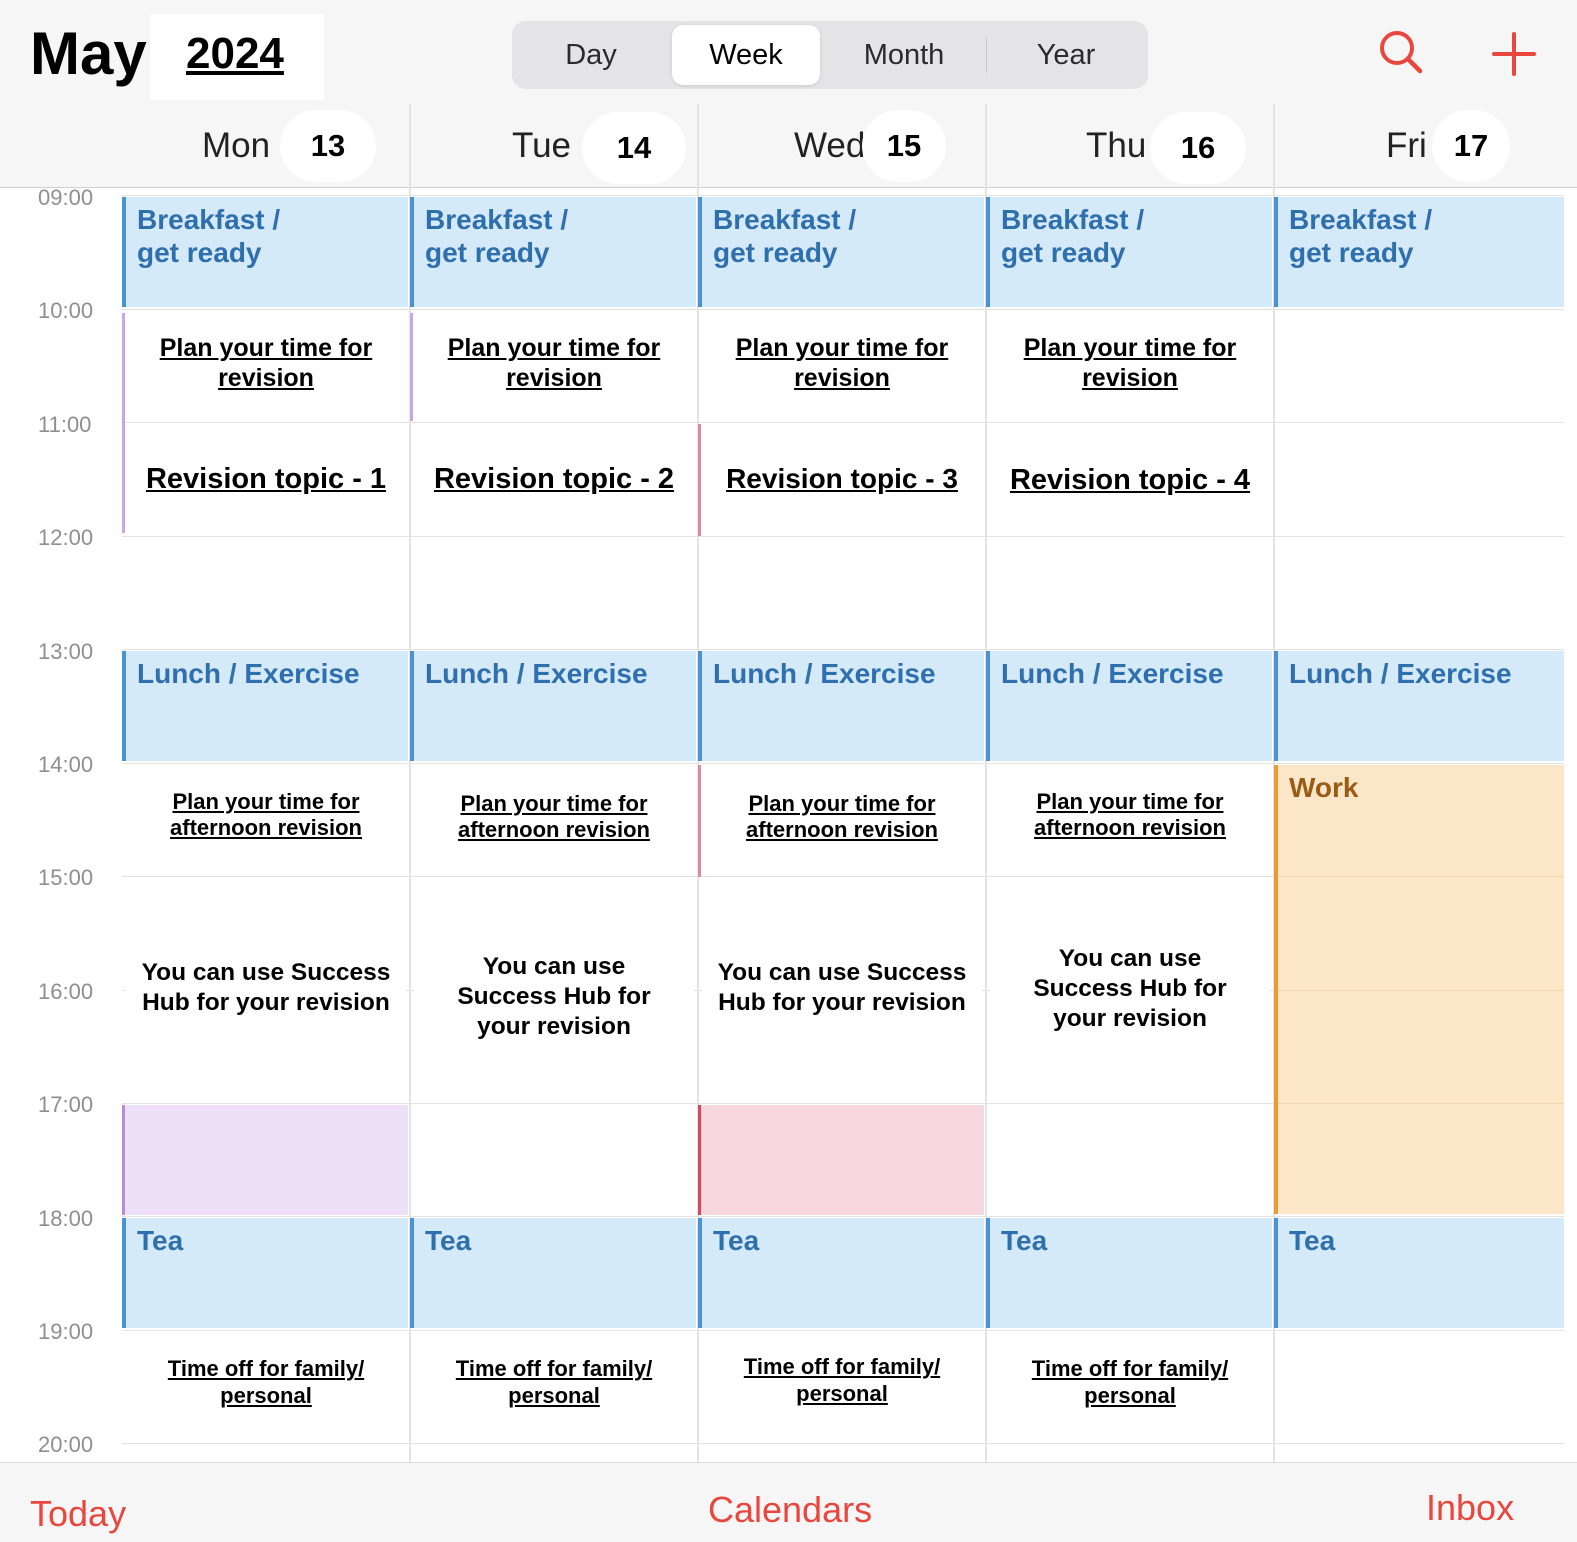  What do you see at coordinates (788, 187) in the screenshot?
I see `header-divider` at bounding box center [788, 187].